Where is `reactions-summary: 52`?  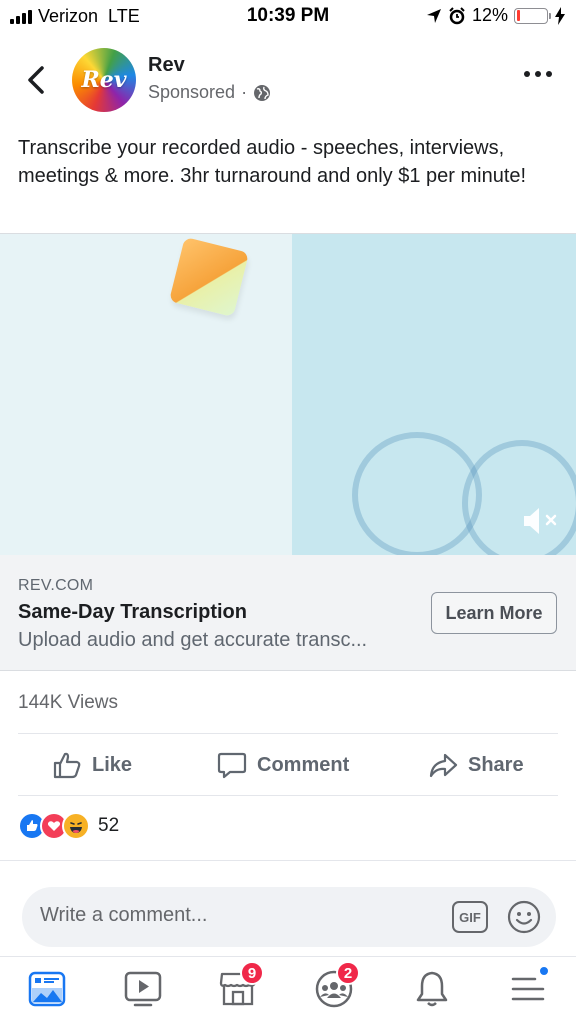
reactions-summary: 52 is located at coordinates (68, 826).